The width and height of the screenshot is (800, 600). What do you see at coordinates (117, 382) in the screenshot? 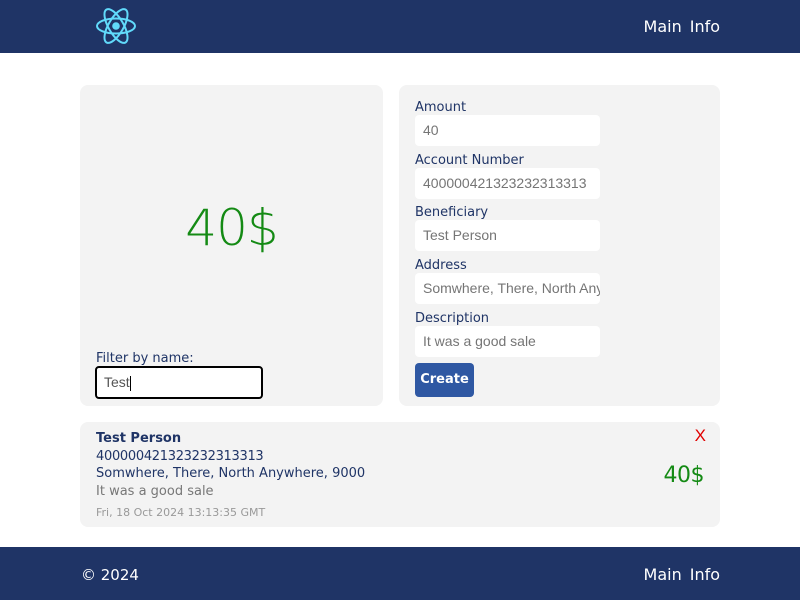
I see `filter-input-value: Test` at bounding box center [117, 382].